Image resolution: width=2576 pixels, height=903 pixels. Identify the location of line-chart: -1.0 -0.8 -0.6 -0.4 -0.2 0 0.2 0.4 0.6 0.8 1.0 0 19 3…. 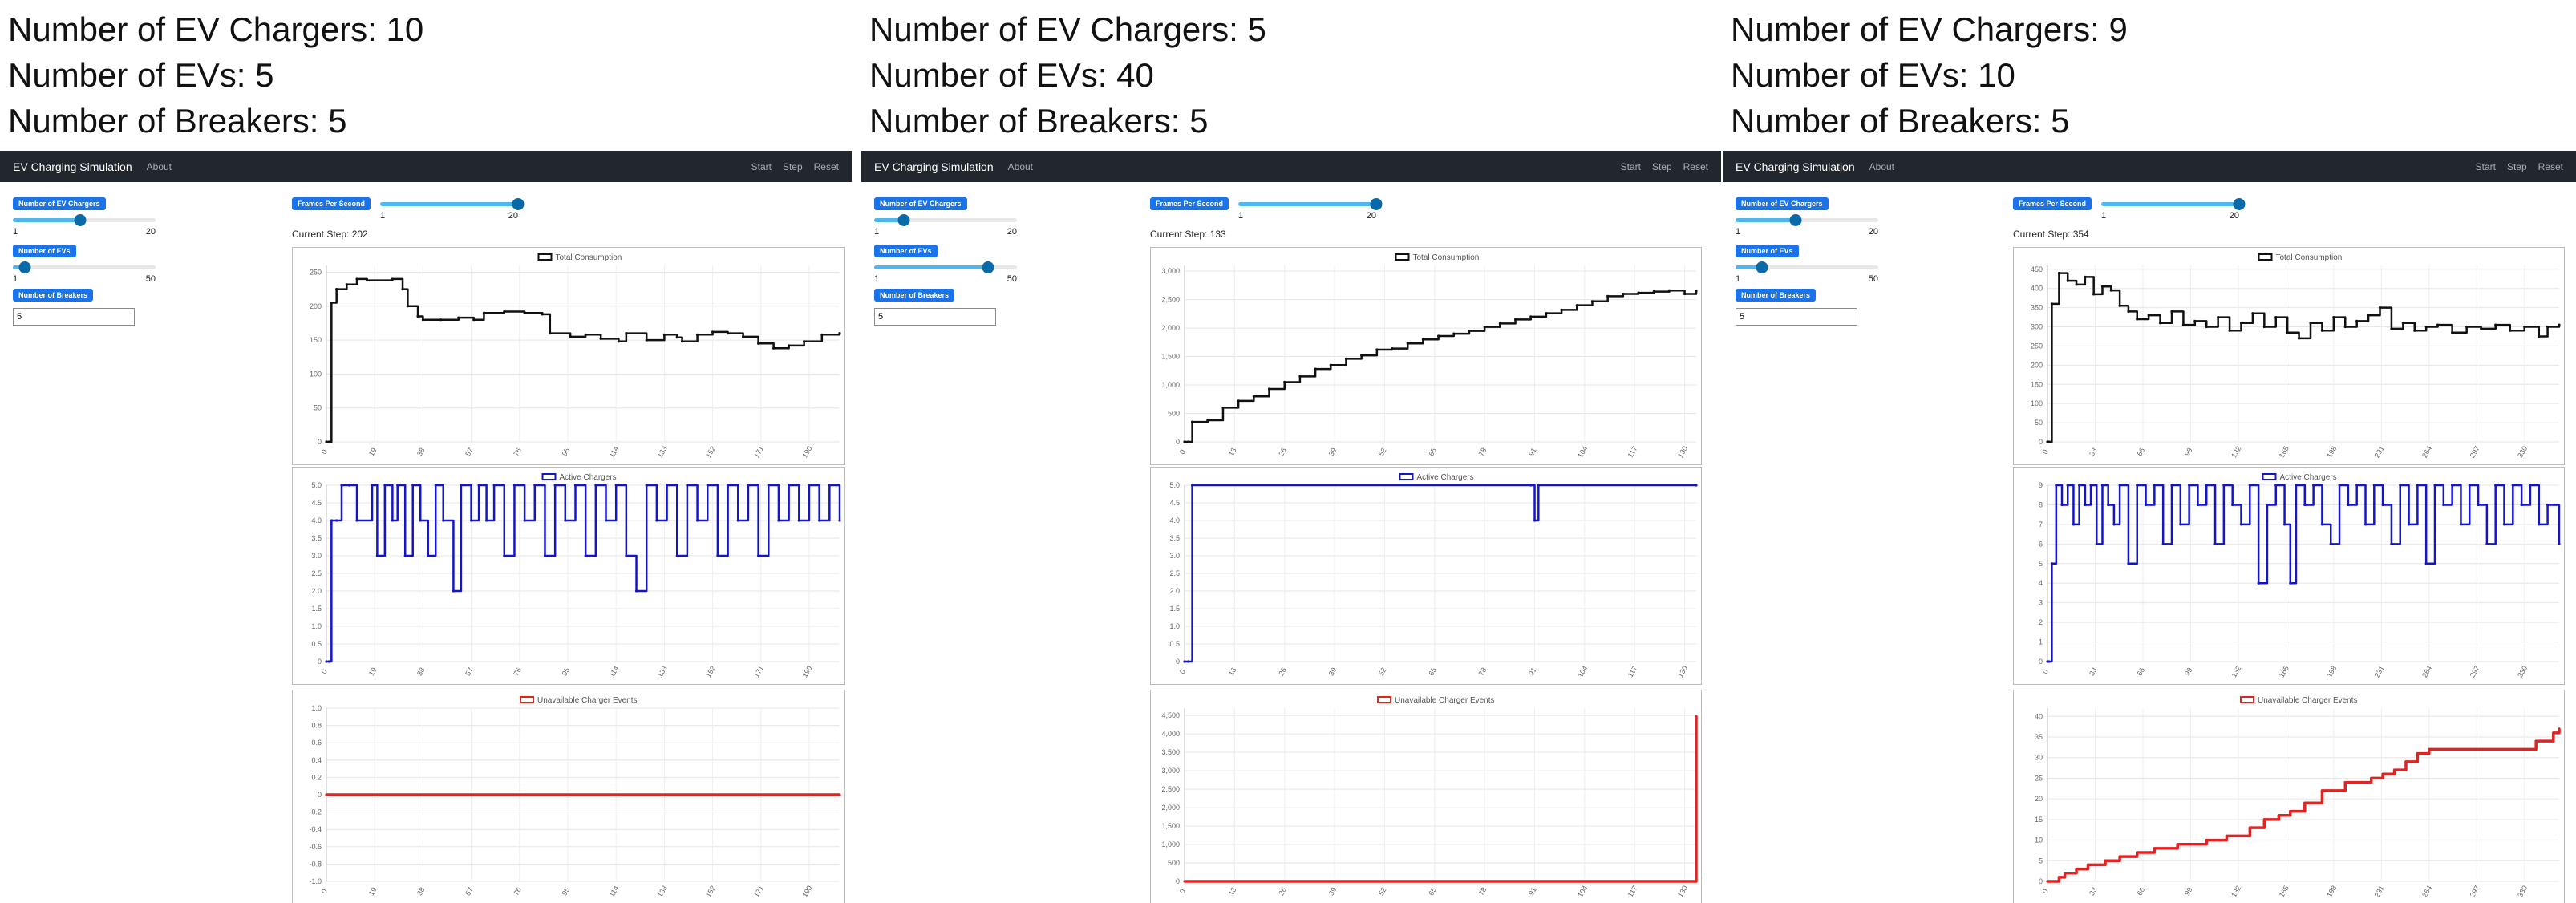
(575, 797).